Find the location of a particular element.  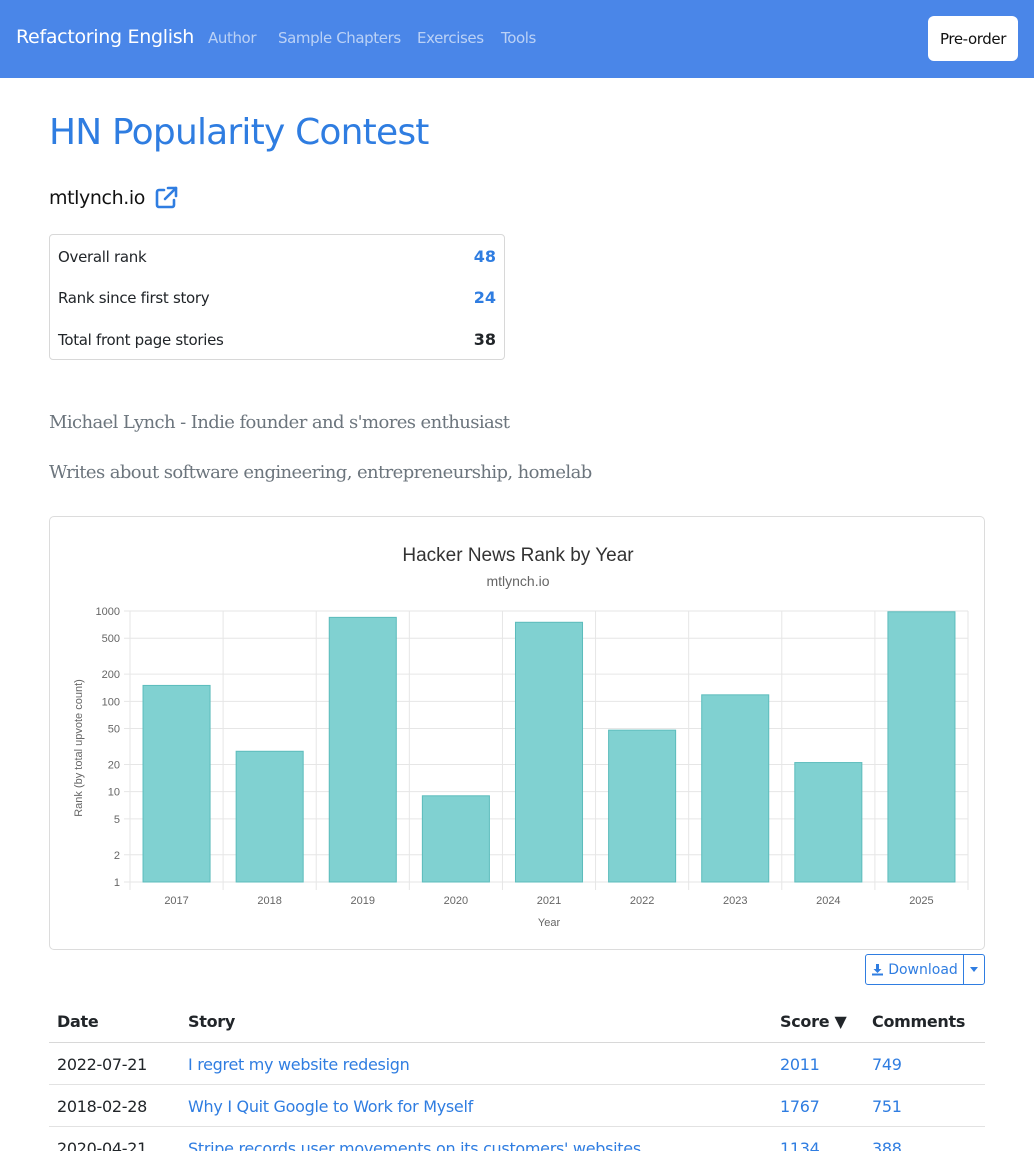

y-tick-label: 1 is located at coordinates (117, 883).